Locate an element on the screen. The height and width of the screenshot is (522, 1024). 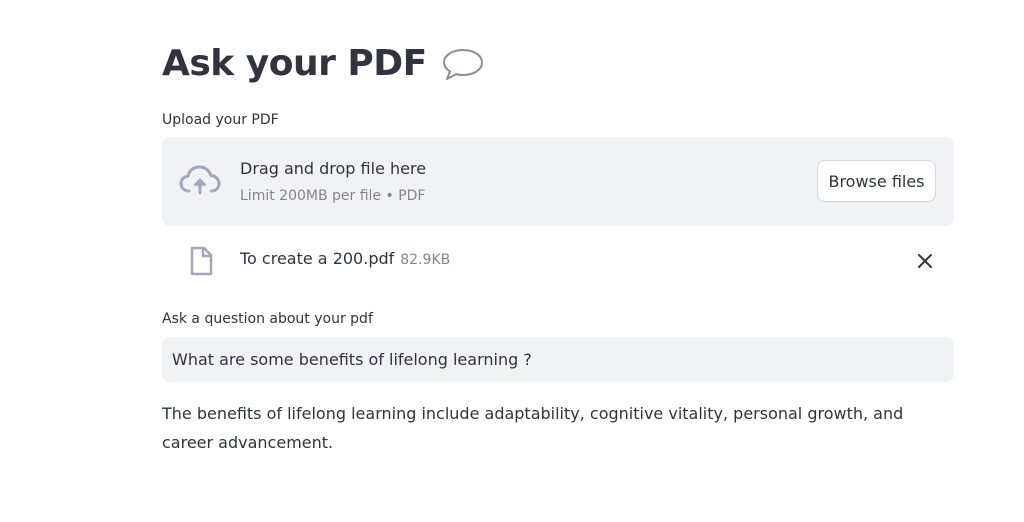
drop-instructions: Drag and drop file here is located at coordinates (333, 168).